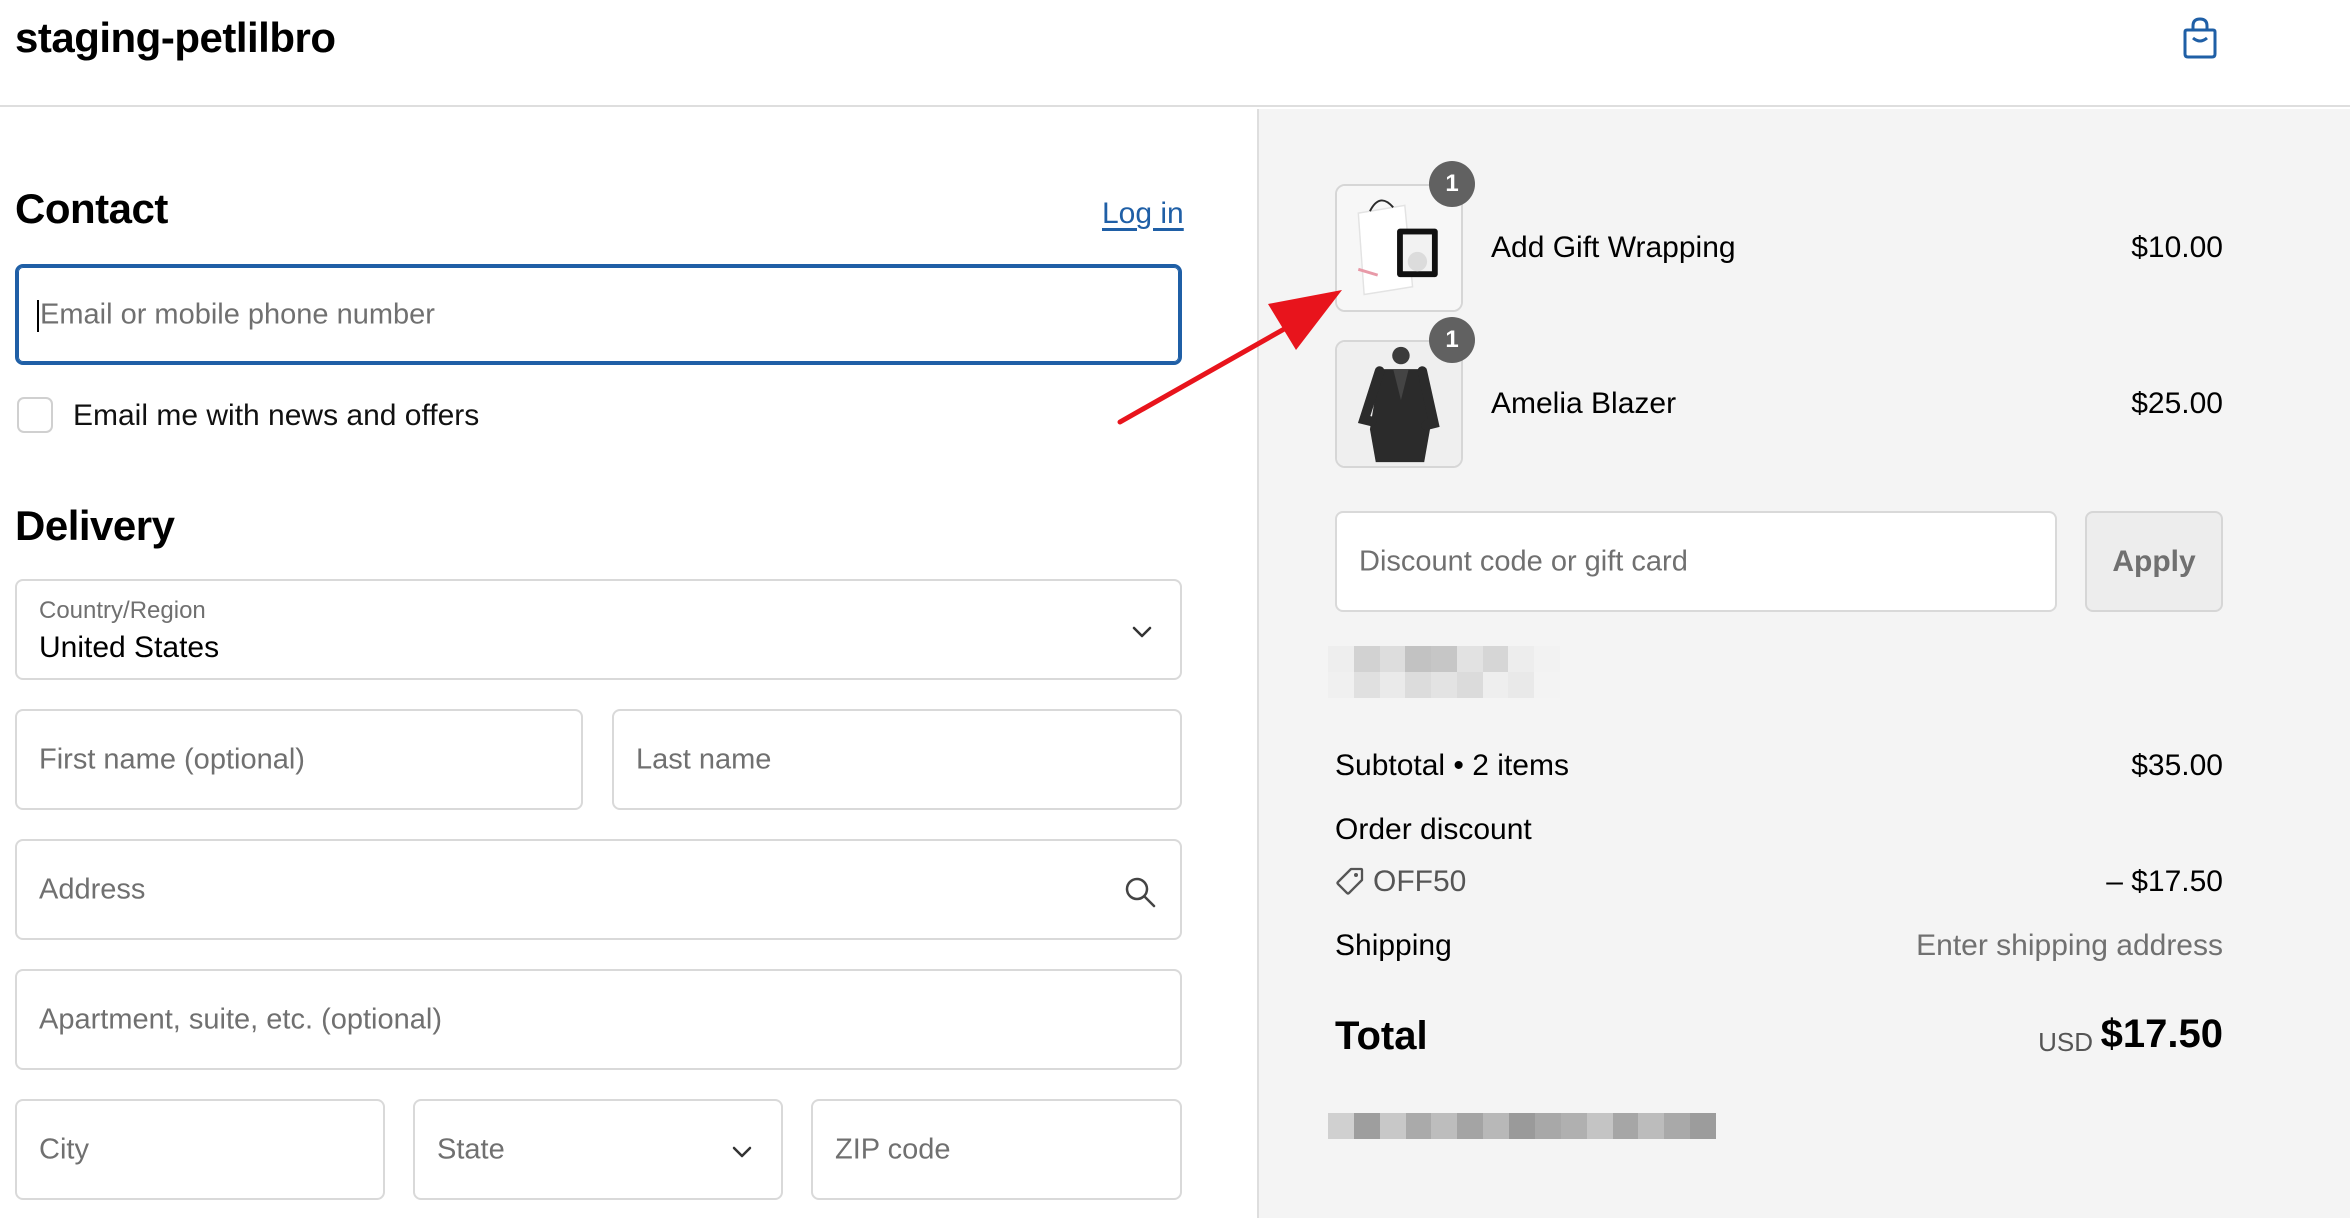  I want to click on discount-placeholder: Discount code or gift card, so click(1523, 561).